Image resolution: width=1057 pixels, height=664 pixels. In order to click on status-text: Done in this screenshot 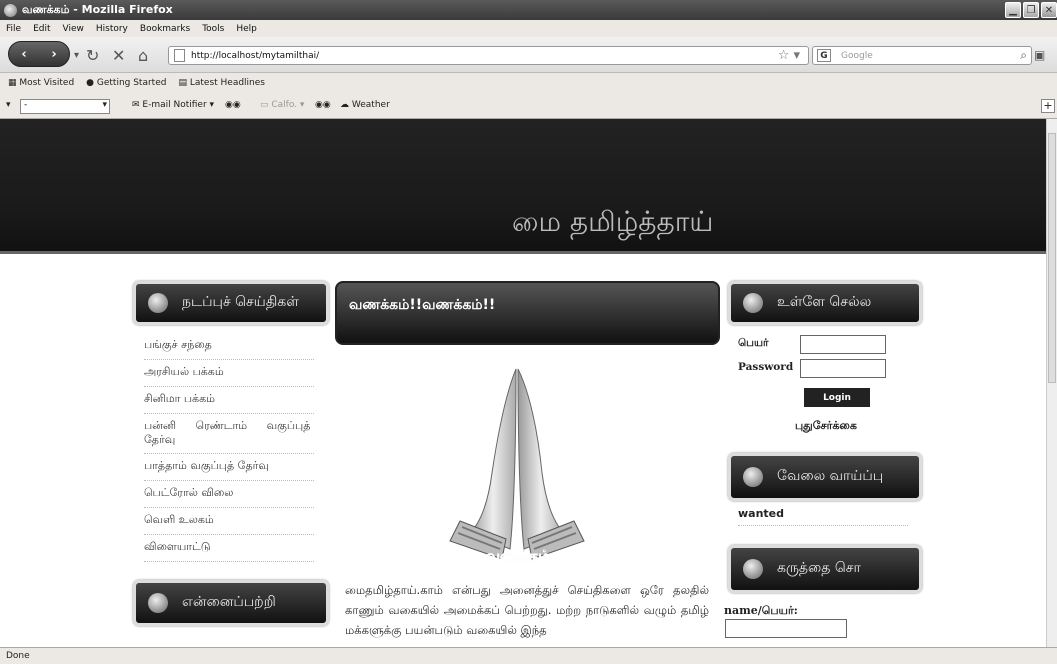, I will do `click(18, 656)`.